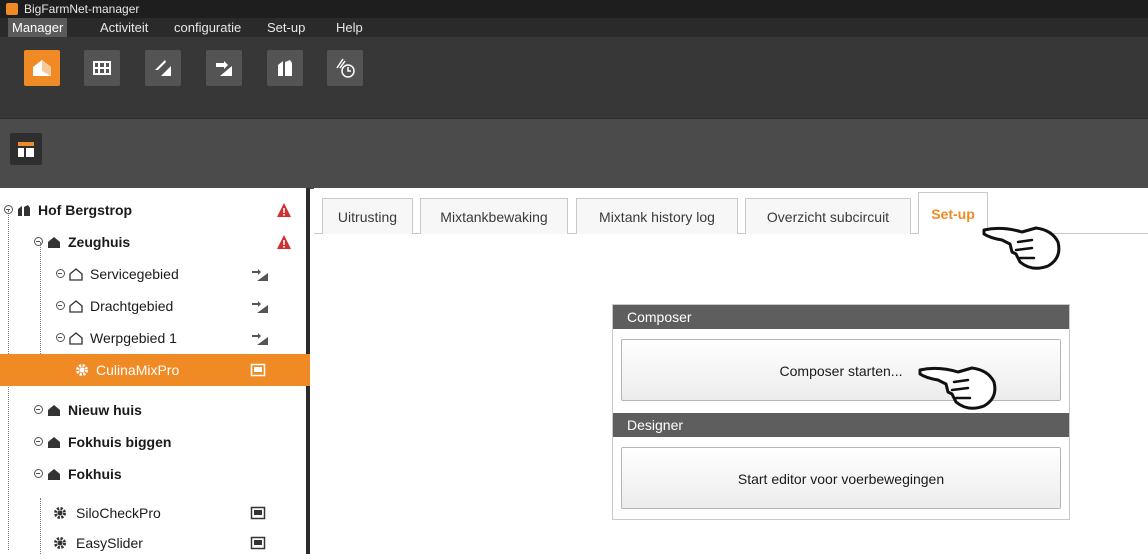 The height and width of the screenshot is (559, 1148). I want to click on feed-timer-icon, so click(345, 68).